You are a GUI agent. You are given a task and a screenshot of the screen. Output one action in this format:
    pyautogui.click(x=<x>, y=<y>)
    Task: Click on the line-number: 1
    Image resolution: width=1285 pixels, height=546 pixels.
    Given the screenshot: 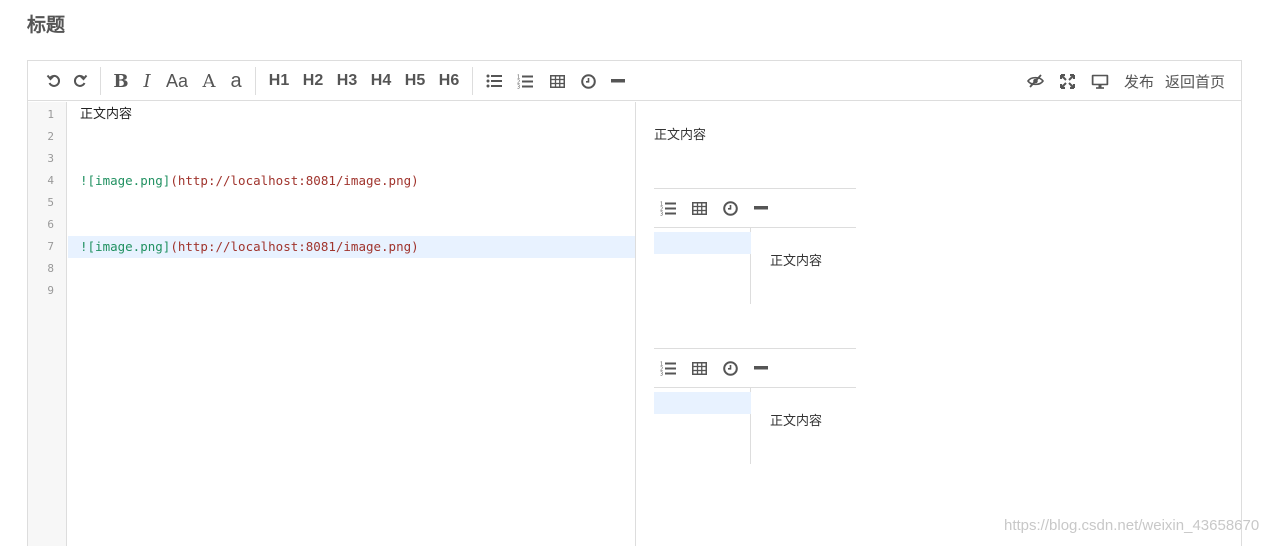 What is the action you would take?
    pyautogui.click(x=50, y=114)
    